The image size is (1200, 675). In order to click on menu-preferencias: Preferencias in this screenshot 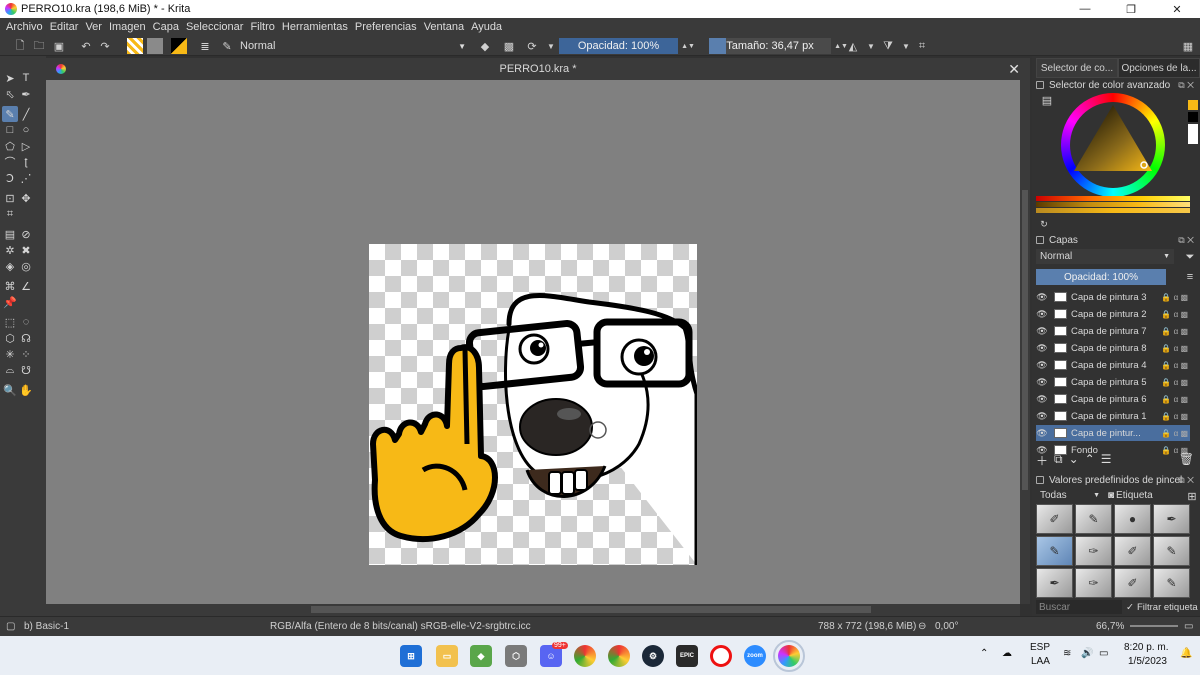, I will do `click(386, 27)`.